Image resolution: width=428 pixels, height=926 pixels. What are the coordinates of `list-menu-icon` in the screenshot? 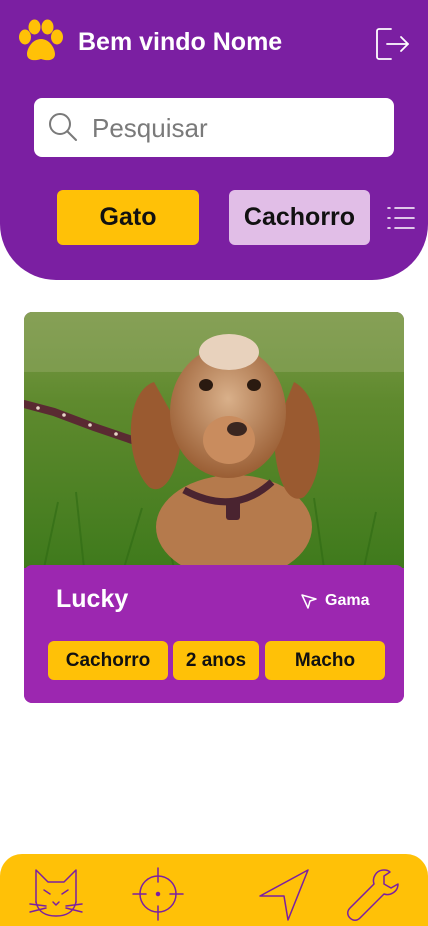 It's located at (401, 218).